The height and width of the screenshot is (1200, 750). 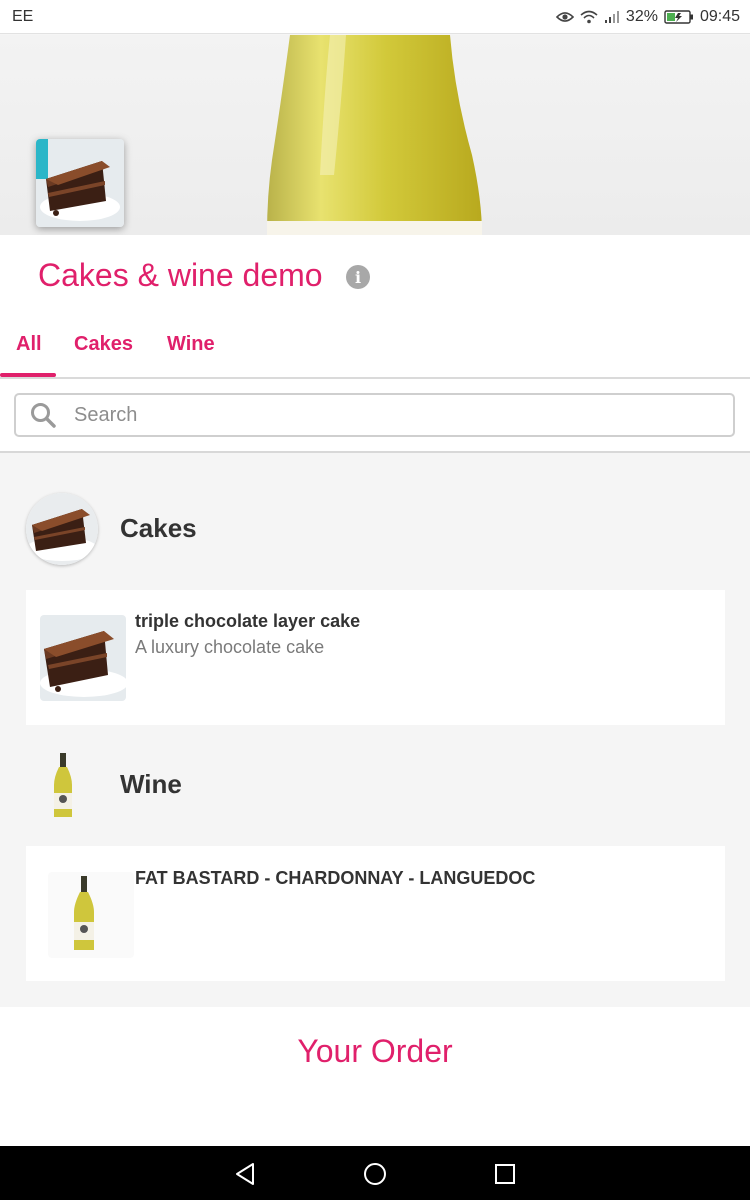 What do you see at coordinates (564, 17) in the screenshot?
I see `eye-icon` at bounding box center [564, 17].